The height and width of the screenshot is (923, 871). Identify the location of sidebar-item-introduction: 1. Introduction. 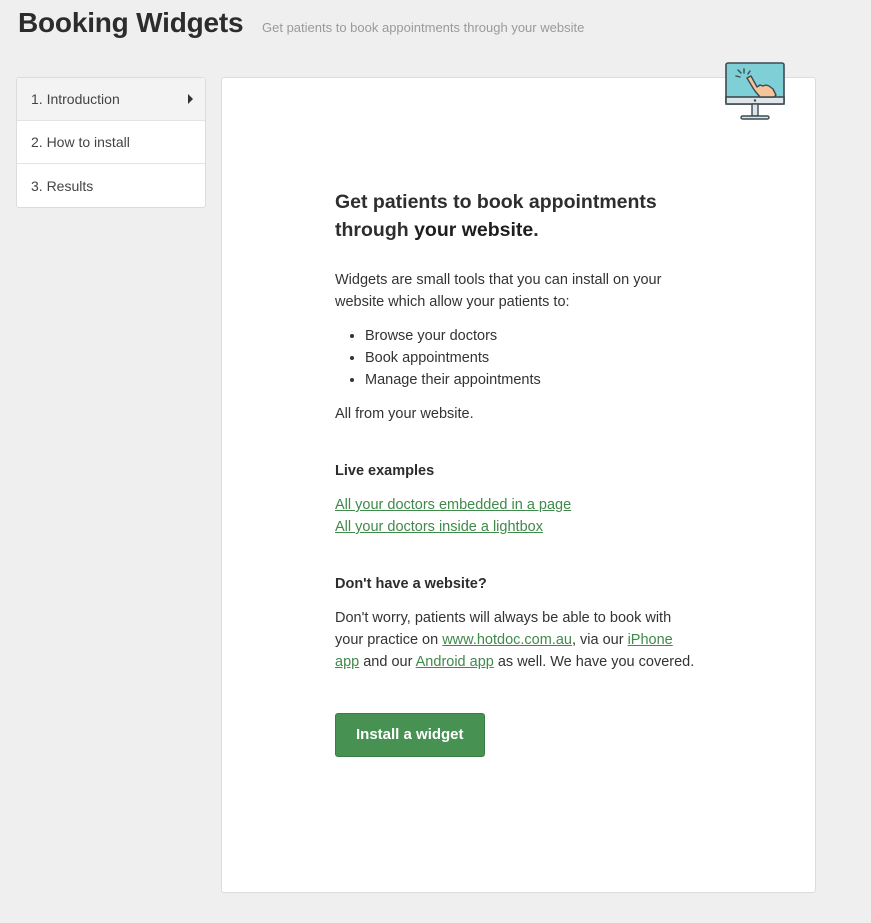
(111, 99).